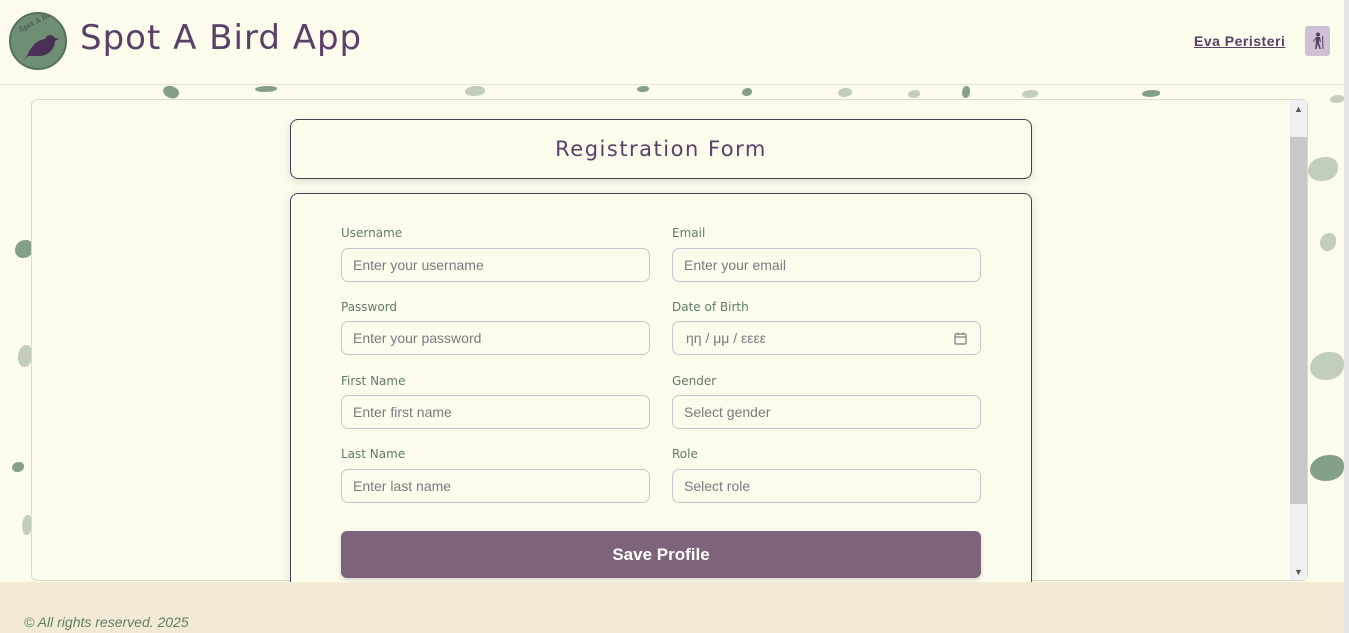  I want to click on form-title-box: Registration Form, so click(661, 149).